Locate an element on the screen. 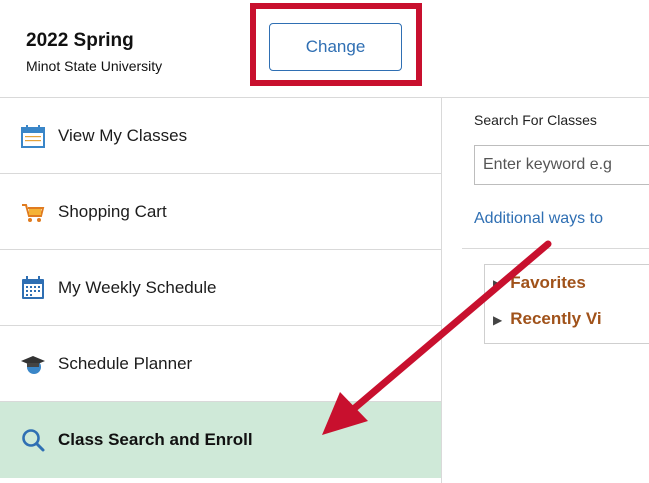 This screenshot has width=649, height=483. change-term-button: Change is located at coordinates (335, 47).